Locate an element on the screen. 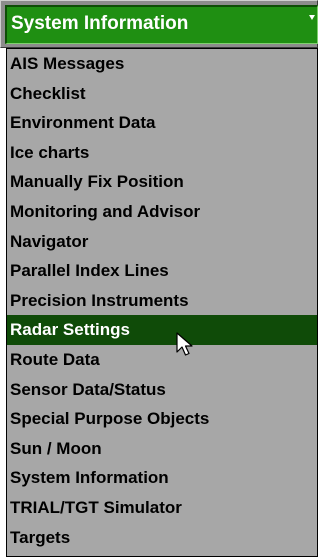  list-item-monitoring-and-advisor: Monitoring and Advisor is located at coordinates (162, 212).